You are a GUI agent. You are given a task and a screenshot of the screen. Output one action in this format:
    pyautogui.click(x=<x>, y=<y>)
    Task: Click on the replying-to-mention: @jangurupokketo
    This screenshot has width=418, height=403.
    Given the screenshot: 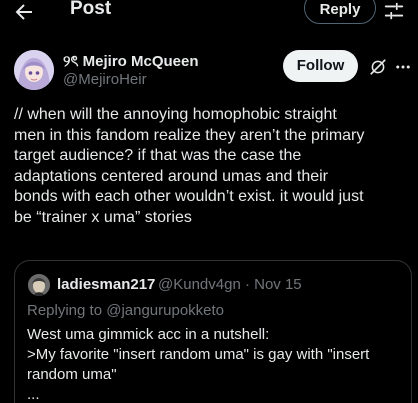 What is the action you would take?
    pyautogui.click(x=165, y=310)
    